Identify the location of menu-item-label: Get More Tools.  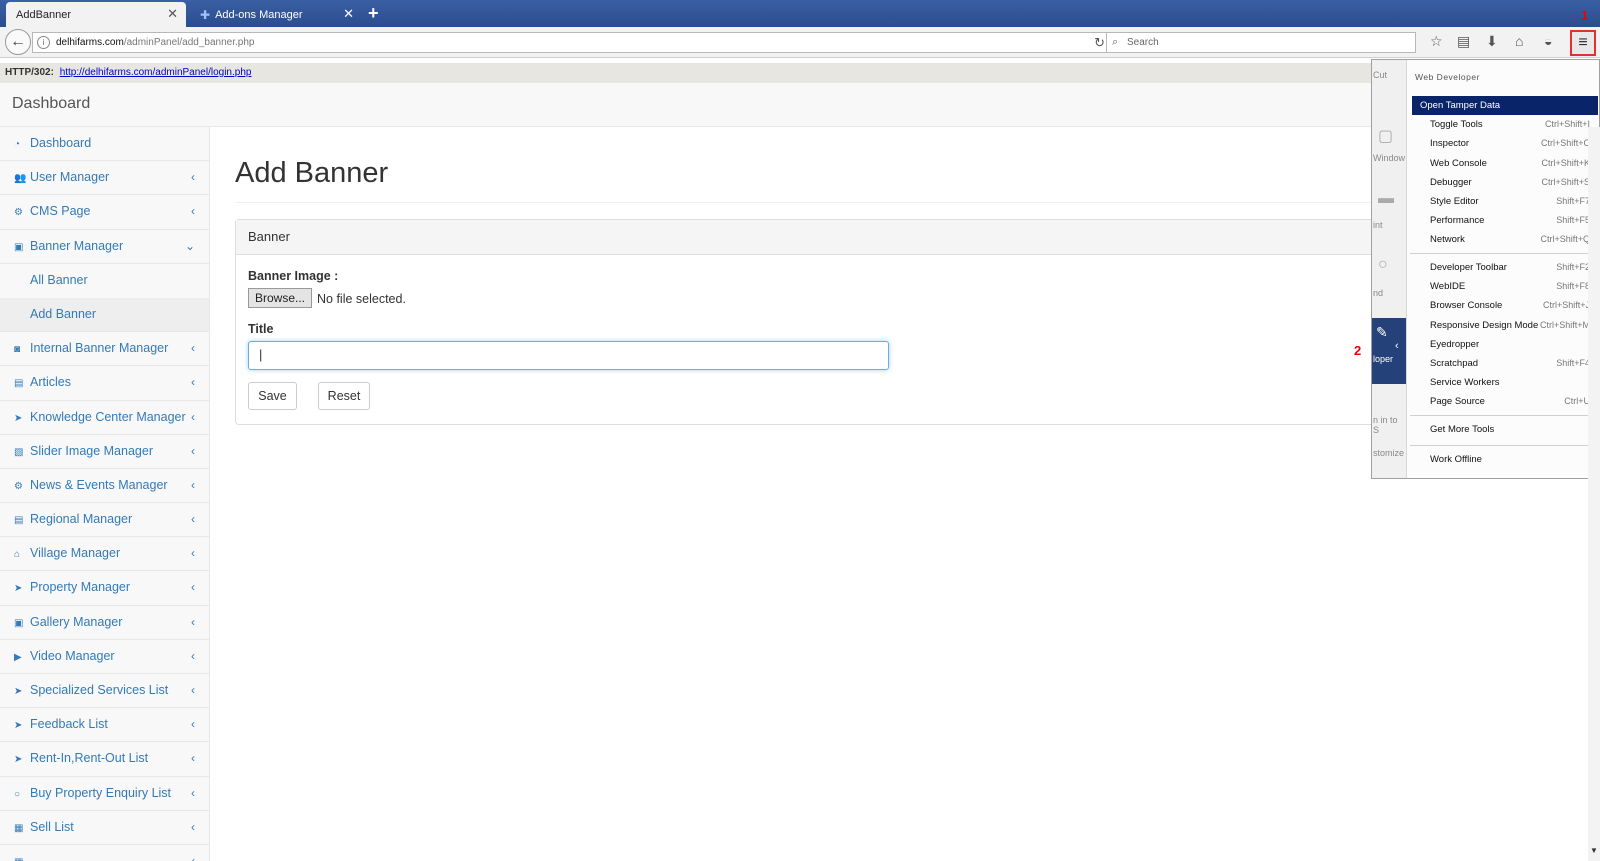
(1462, 429).